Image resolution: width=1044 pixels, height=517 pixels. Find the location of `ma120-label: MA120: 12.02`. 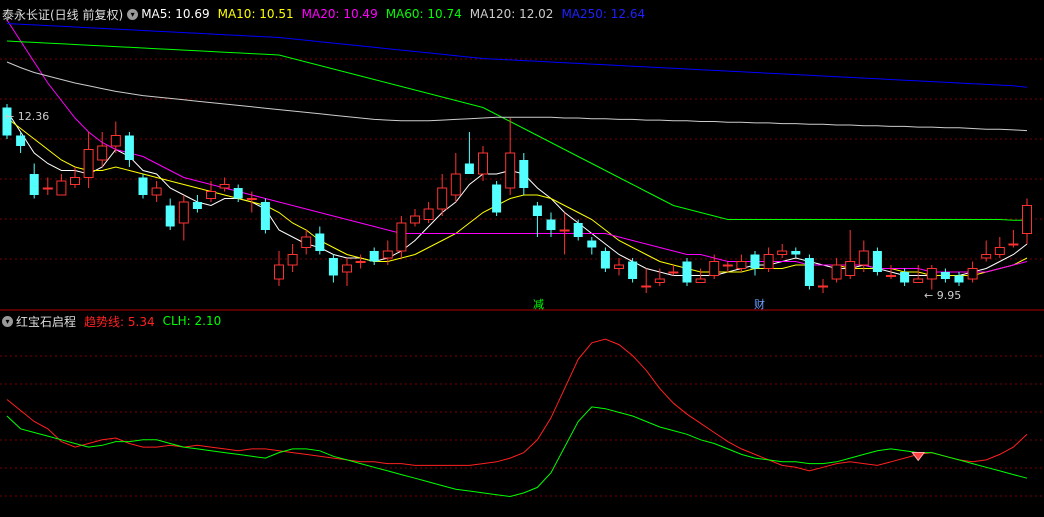

ma120-label: MA120: 12.02 is located at coordinates (511, 14).